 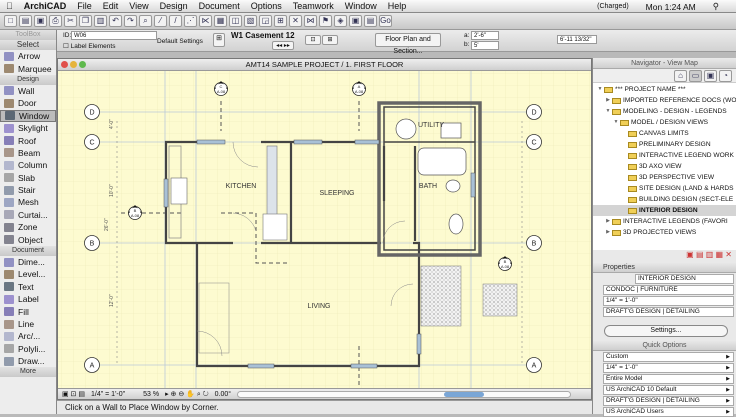 I want to click on cut-icon: ✂, so click(x=70, y=21).